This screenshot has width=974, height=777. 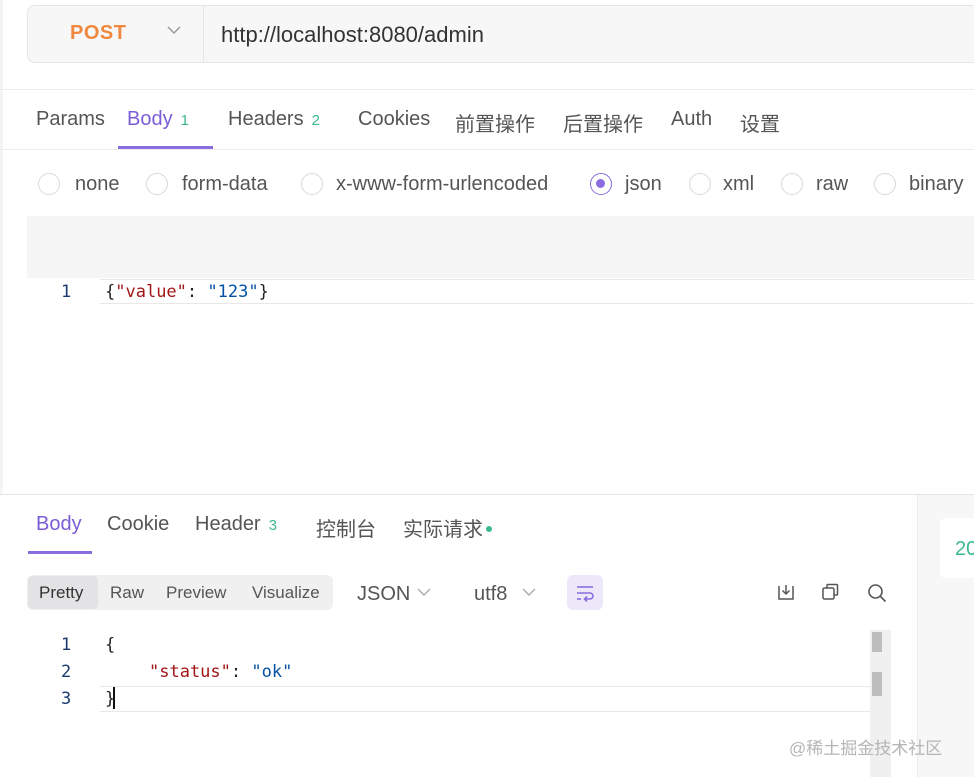 I want to click on tab-label: 控制台, so click(x=346, y=530).